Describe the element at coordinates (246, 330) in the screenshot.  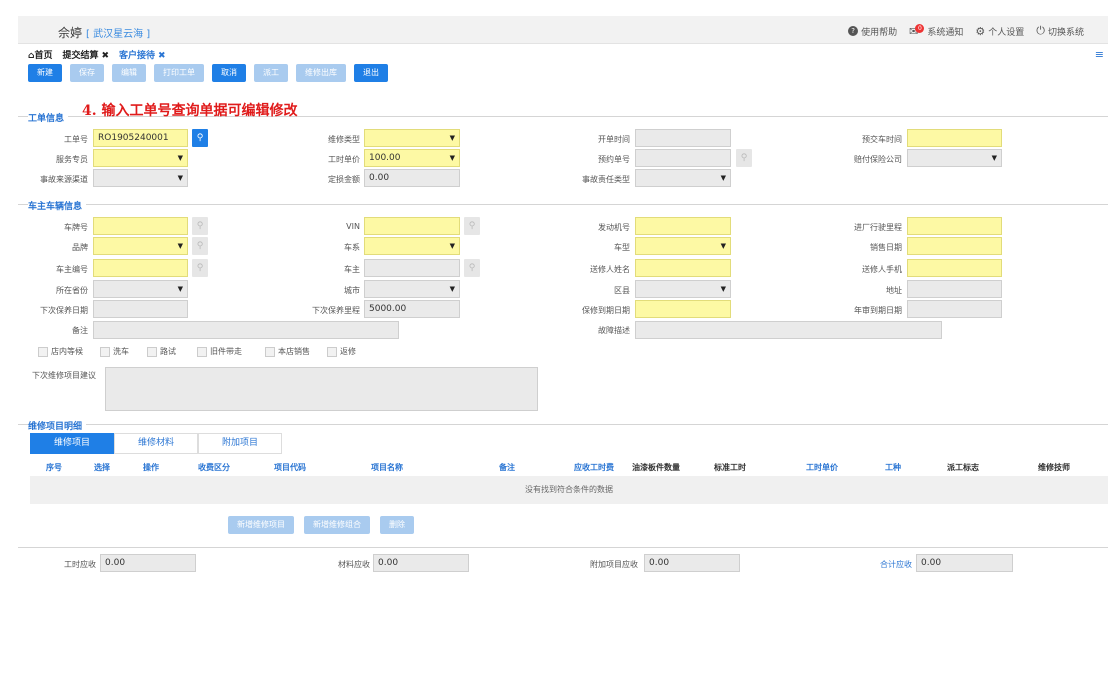
I see `remark-input` at that location.